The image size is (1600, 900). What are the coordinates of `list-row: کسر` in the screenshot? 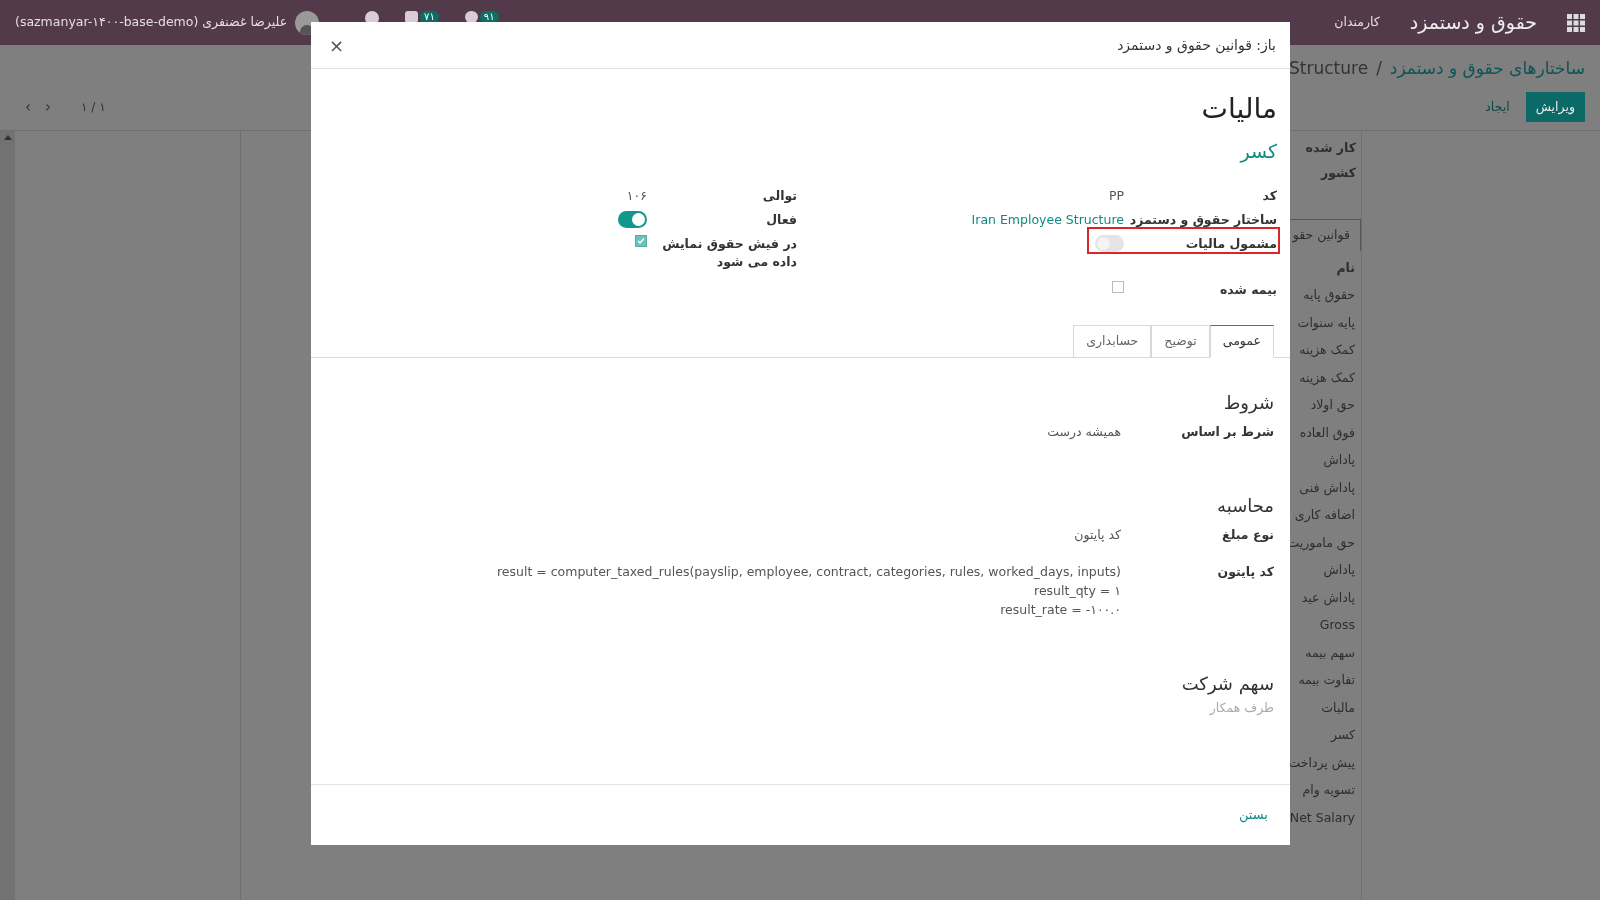 It's located at (1343, 735).